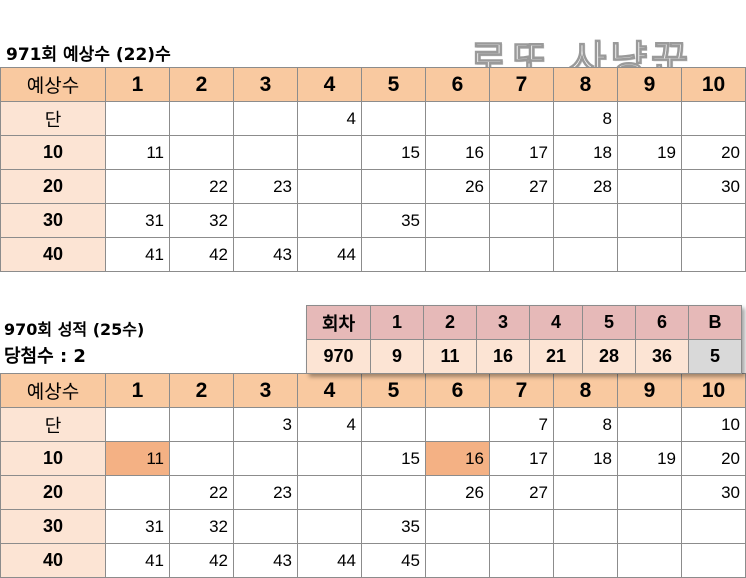 Image resolution: width=746 pixels, height=578 pixels. Describe the element at coordinates (201, 526) in the screenshot. I see `result-cell: 32` at that location.